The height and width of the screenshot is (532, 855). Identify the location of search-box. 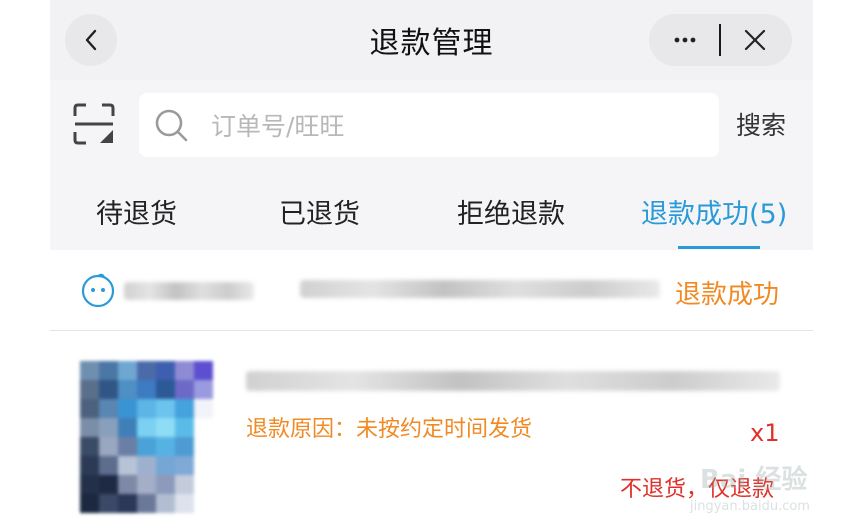
(429, 125).